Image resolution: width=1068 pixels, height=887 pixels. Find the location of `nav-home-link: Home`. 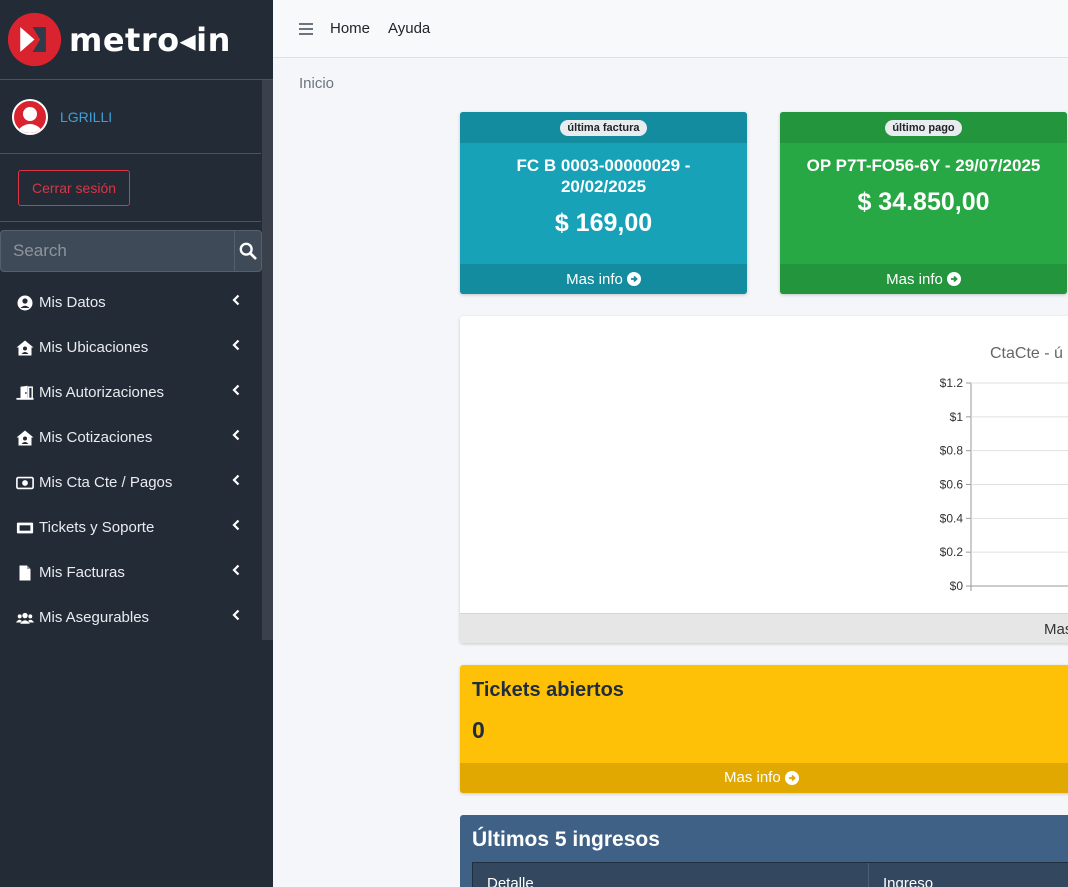

nav-home-link: Home is located at coordinates (350, 28).